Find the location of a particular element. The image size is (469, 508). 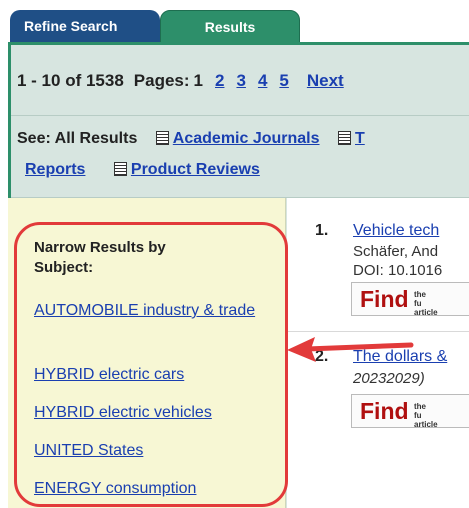

see-all-results-bar: See: All Results Academic Journals T is located at coordinates (243, 139).